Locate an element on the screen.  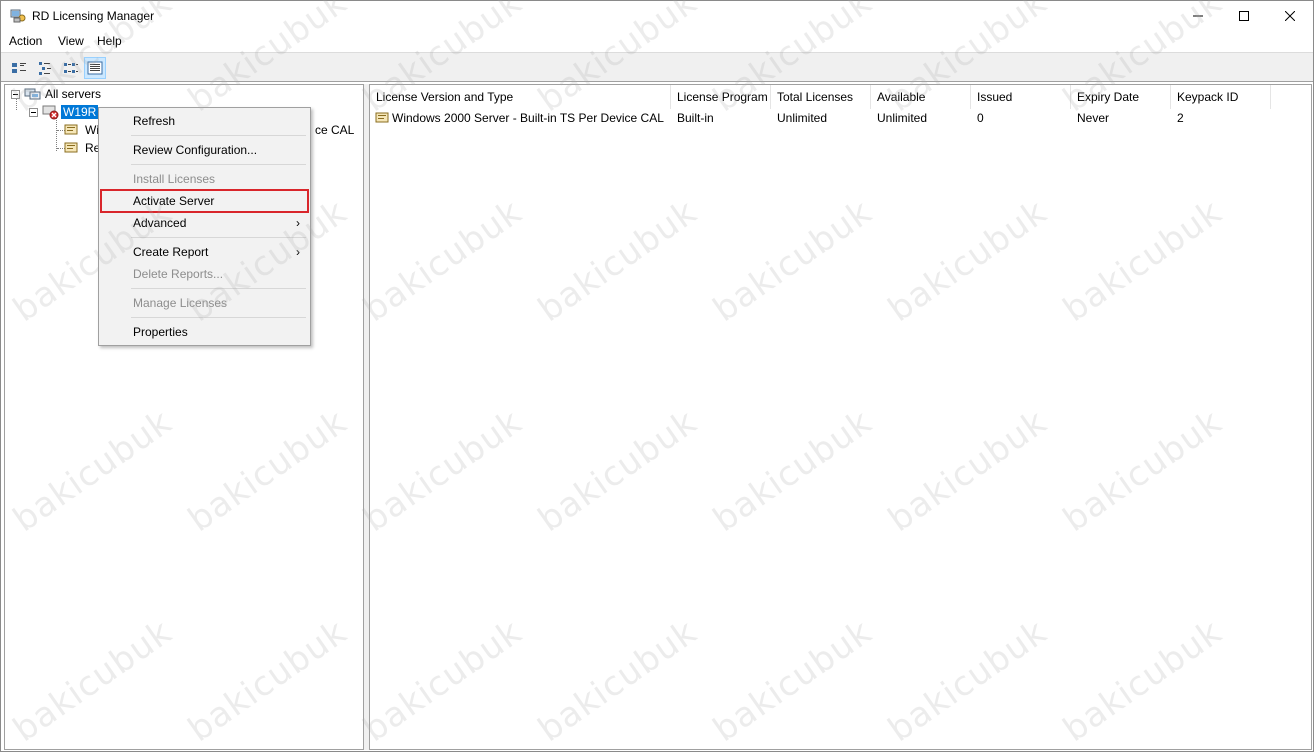
maximize-icon is located at coordinates (1244, 16).